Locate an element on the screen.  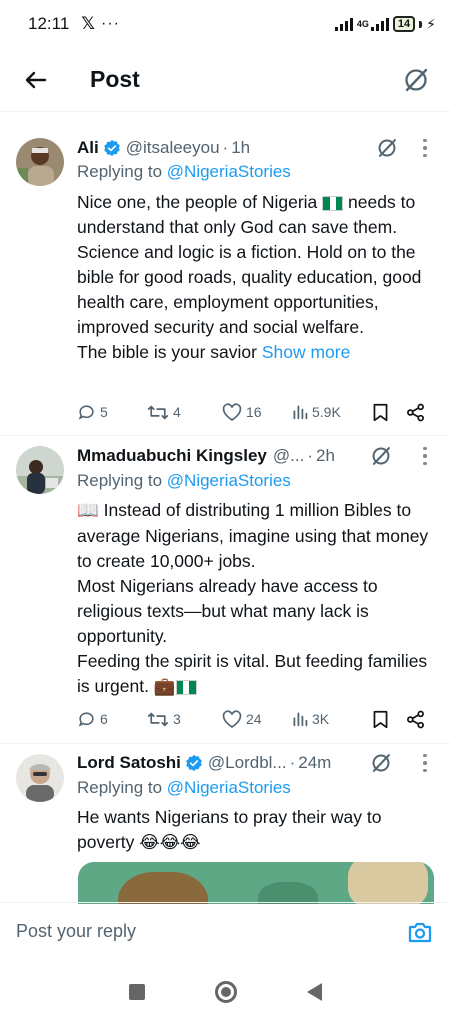
view-count: 3K is located at coordinates (321, 719).